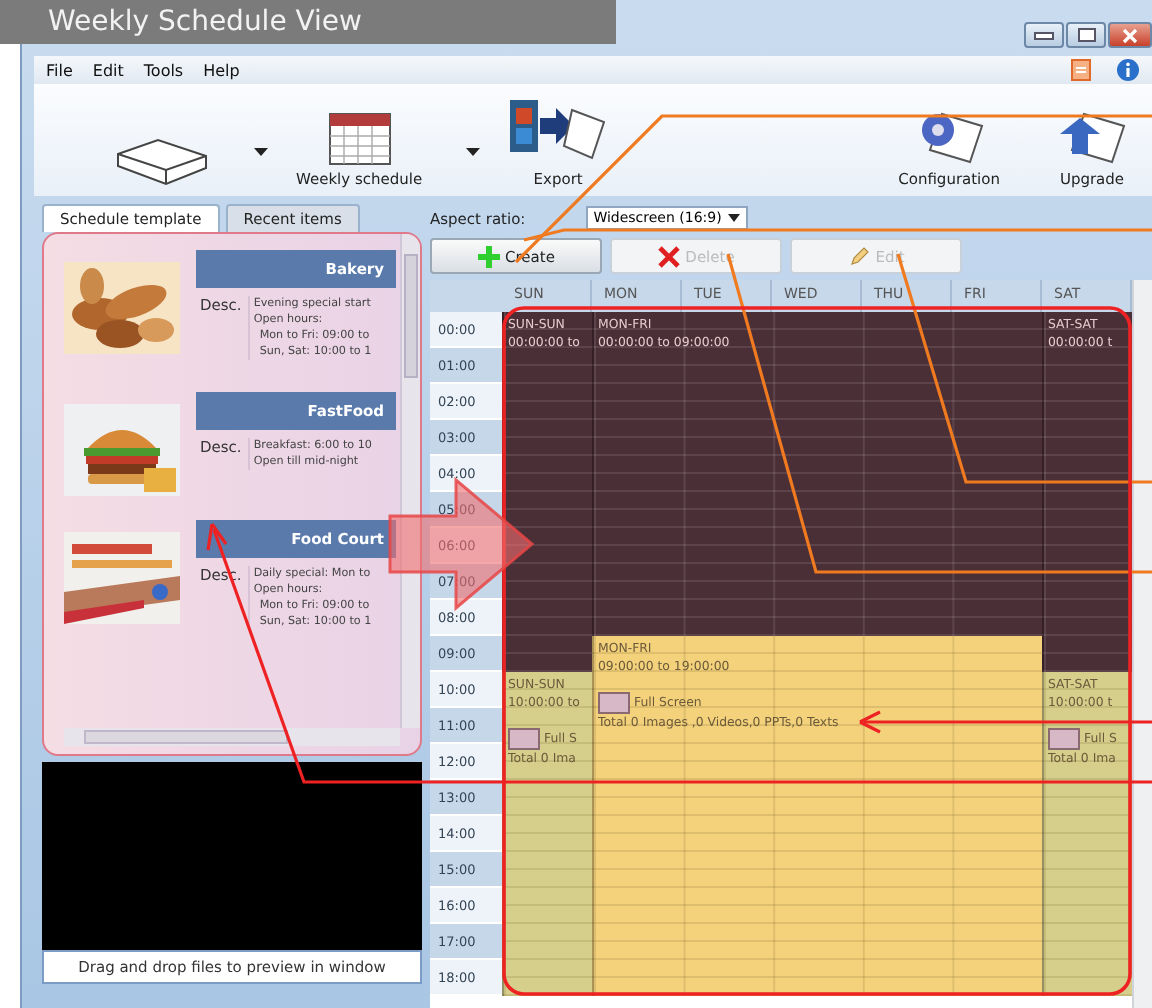  What do you see at coordinates (221, 70) in the screenshot?
I see `menu-item: Help` at bounding box center [221, 70].